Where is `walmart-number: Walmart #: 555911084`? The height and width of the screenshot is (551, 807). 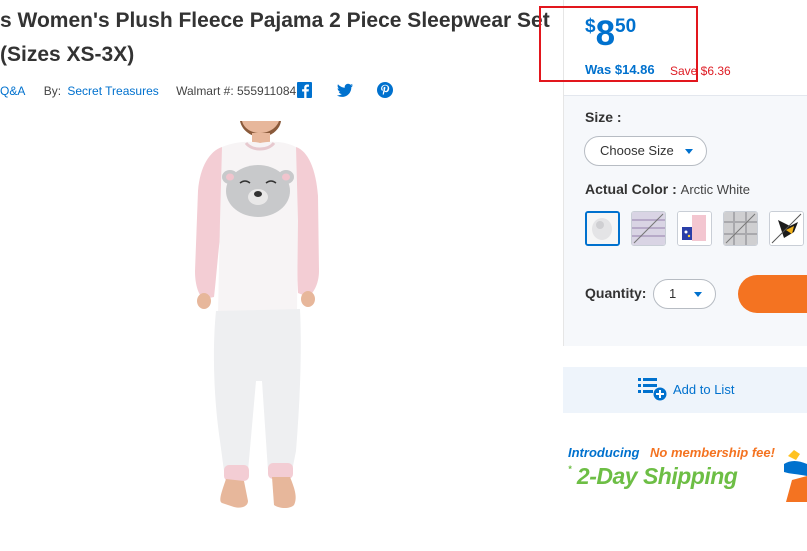 walmart-number: Walmart #: 555911084 is located at coordinates (236, 91).